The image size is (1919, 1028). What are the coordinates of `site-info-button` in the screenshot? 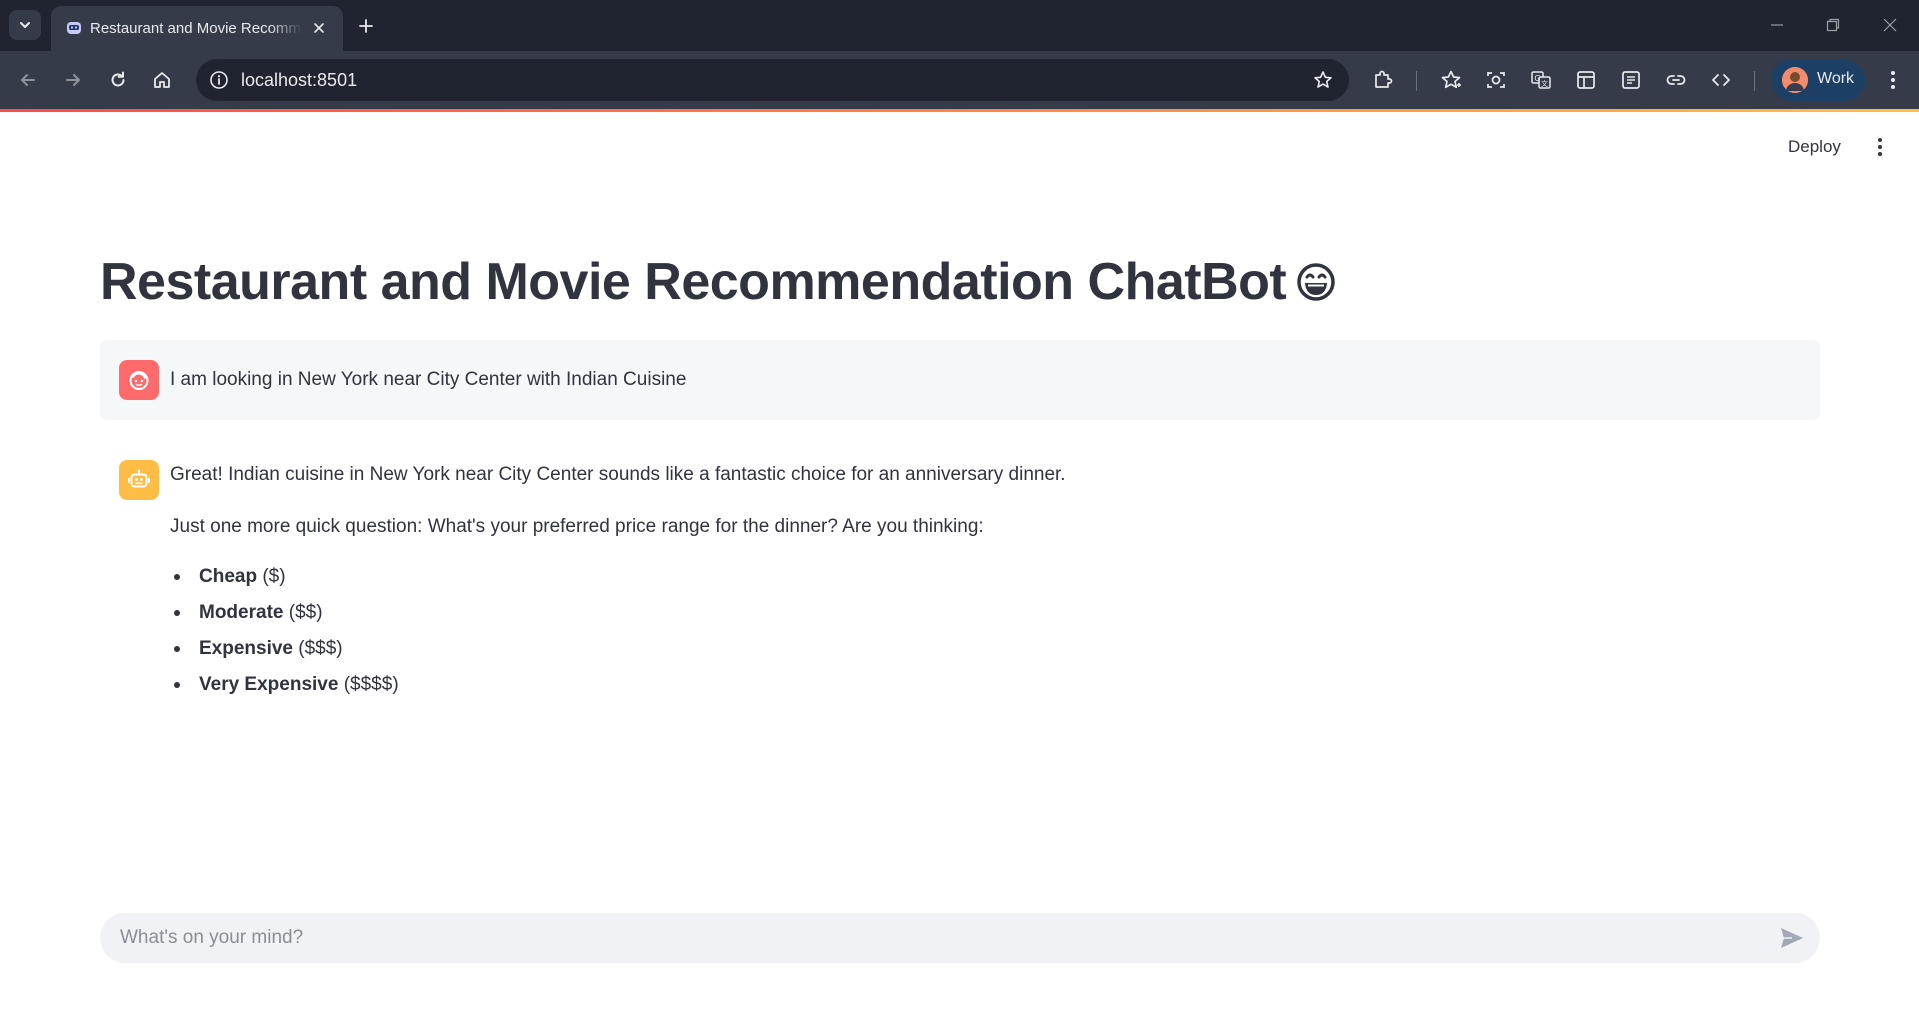 It's located at (219, 80).